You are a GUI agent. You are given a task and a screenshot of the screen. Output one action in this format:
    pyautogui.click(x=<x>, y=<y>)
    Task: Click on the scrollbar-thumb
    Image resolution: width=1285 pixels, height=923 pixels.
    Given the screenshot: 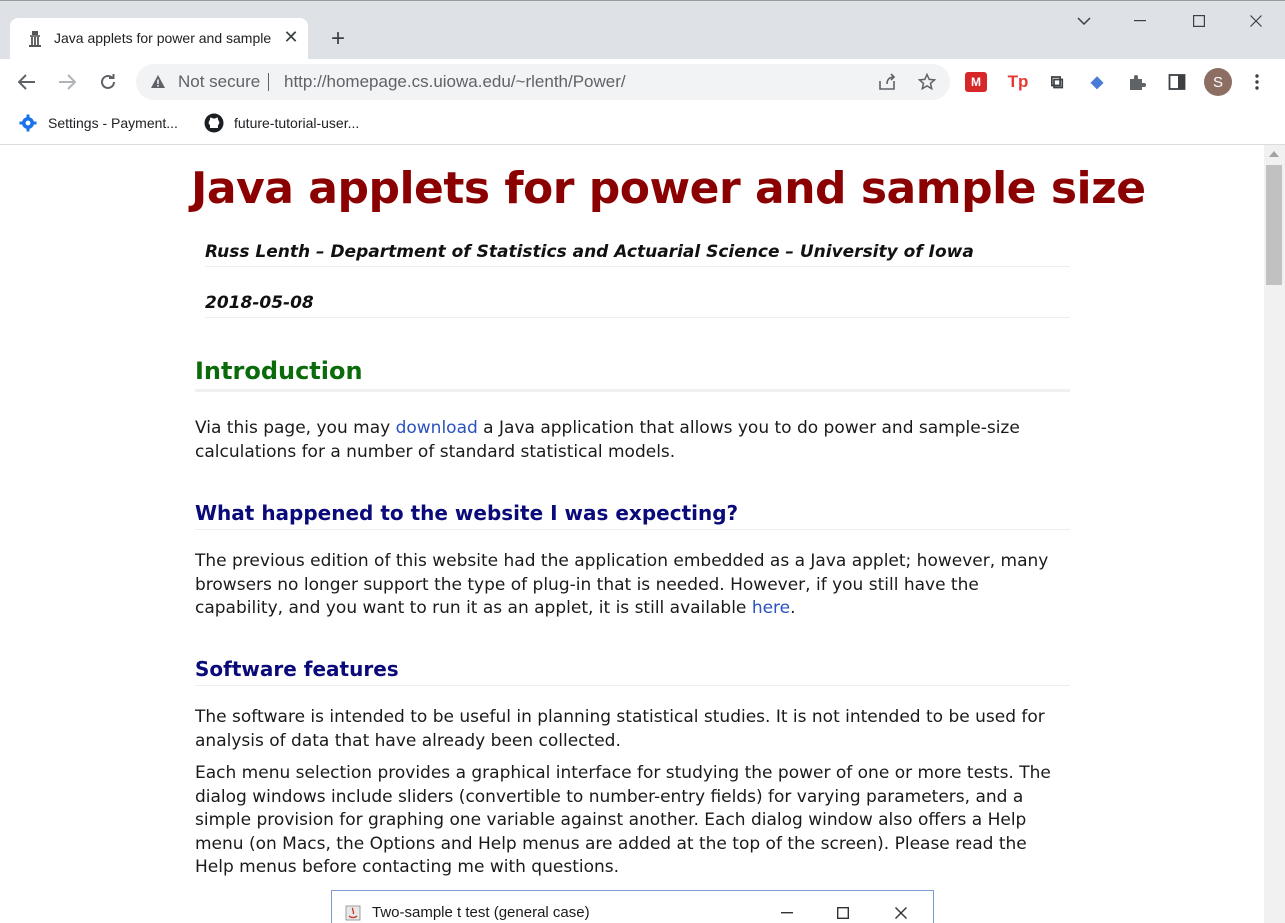 What is the action you would take?
    pyautogui.click(x=1274, y=225)
    